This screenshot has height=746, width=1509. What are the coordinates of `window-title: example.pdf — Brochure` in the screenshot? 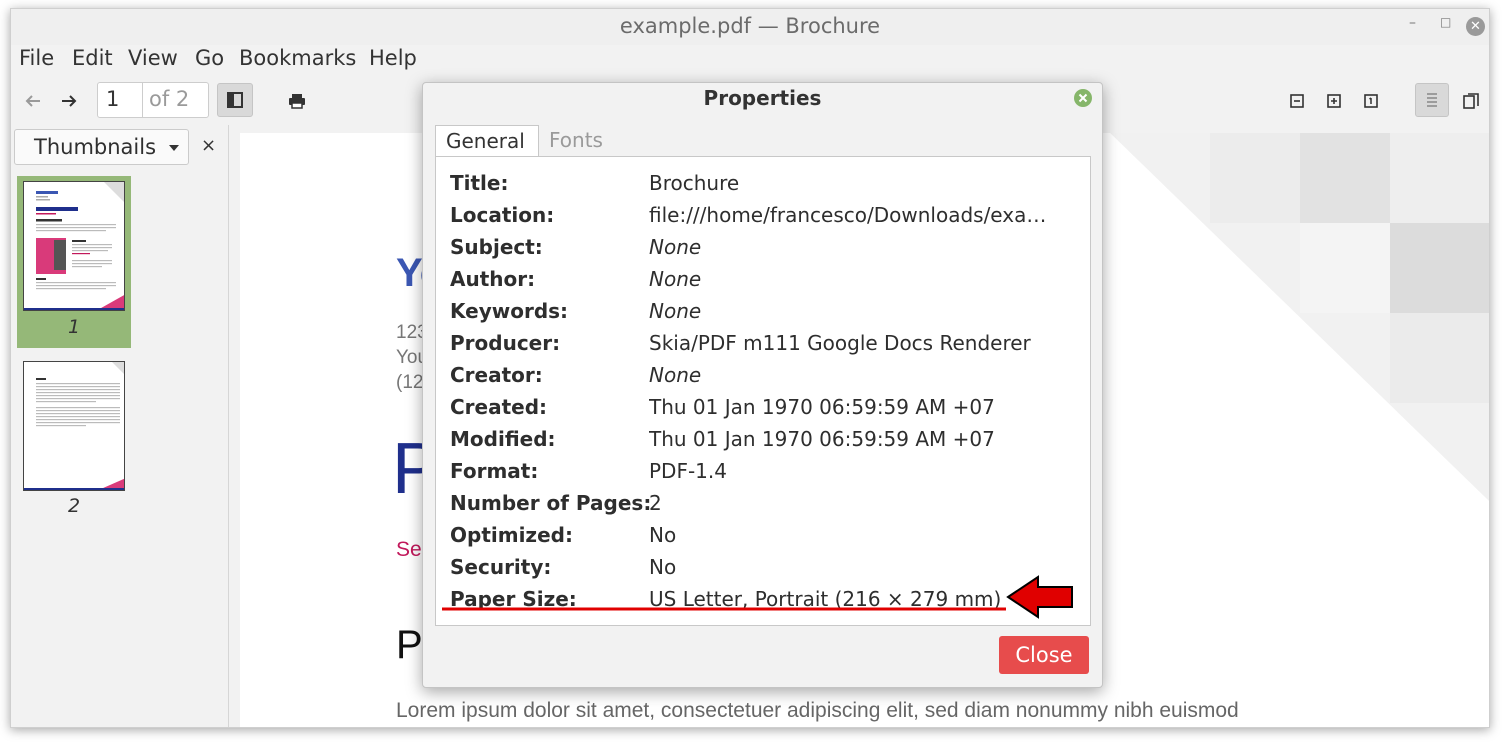 It's located at (750, 26).